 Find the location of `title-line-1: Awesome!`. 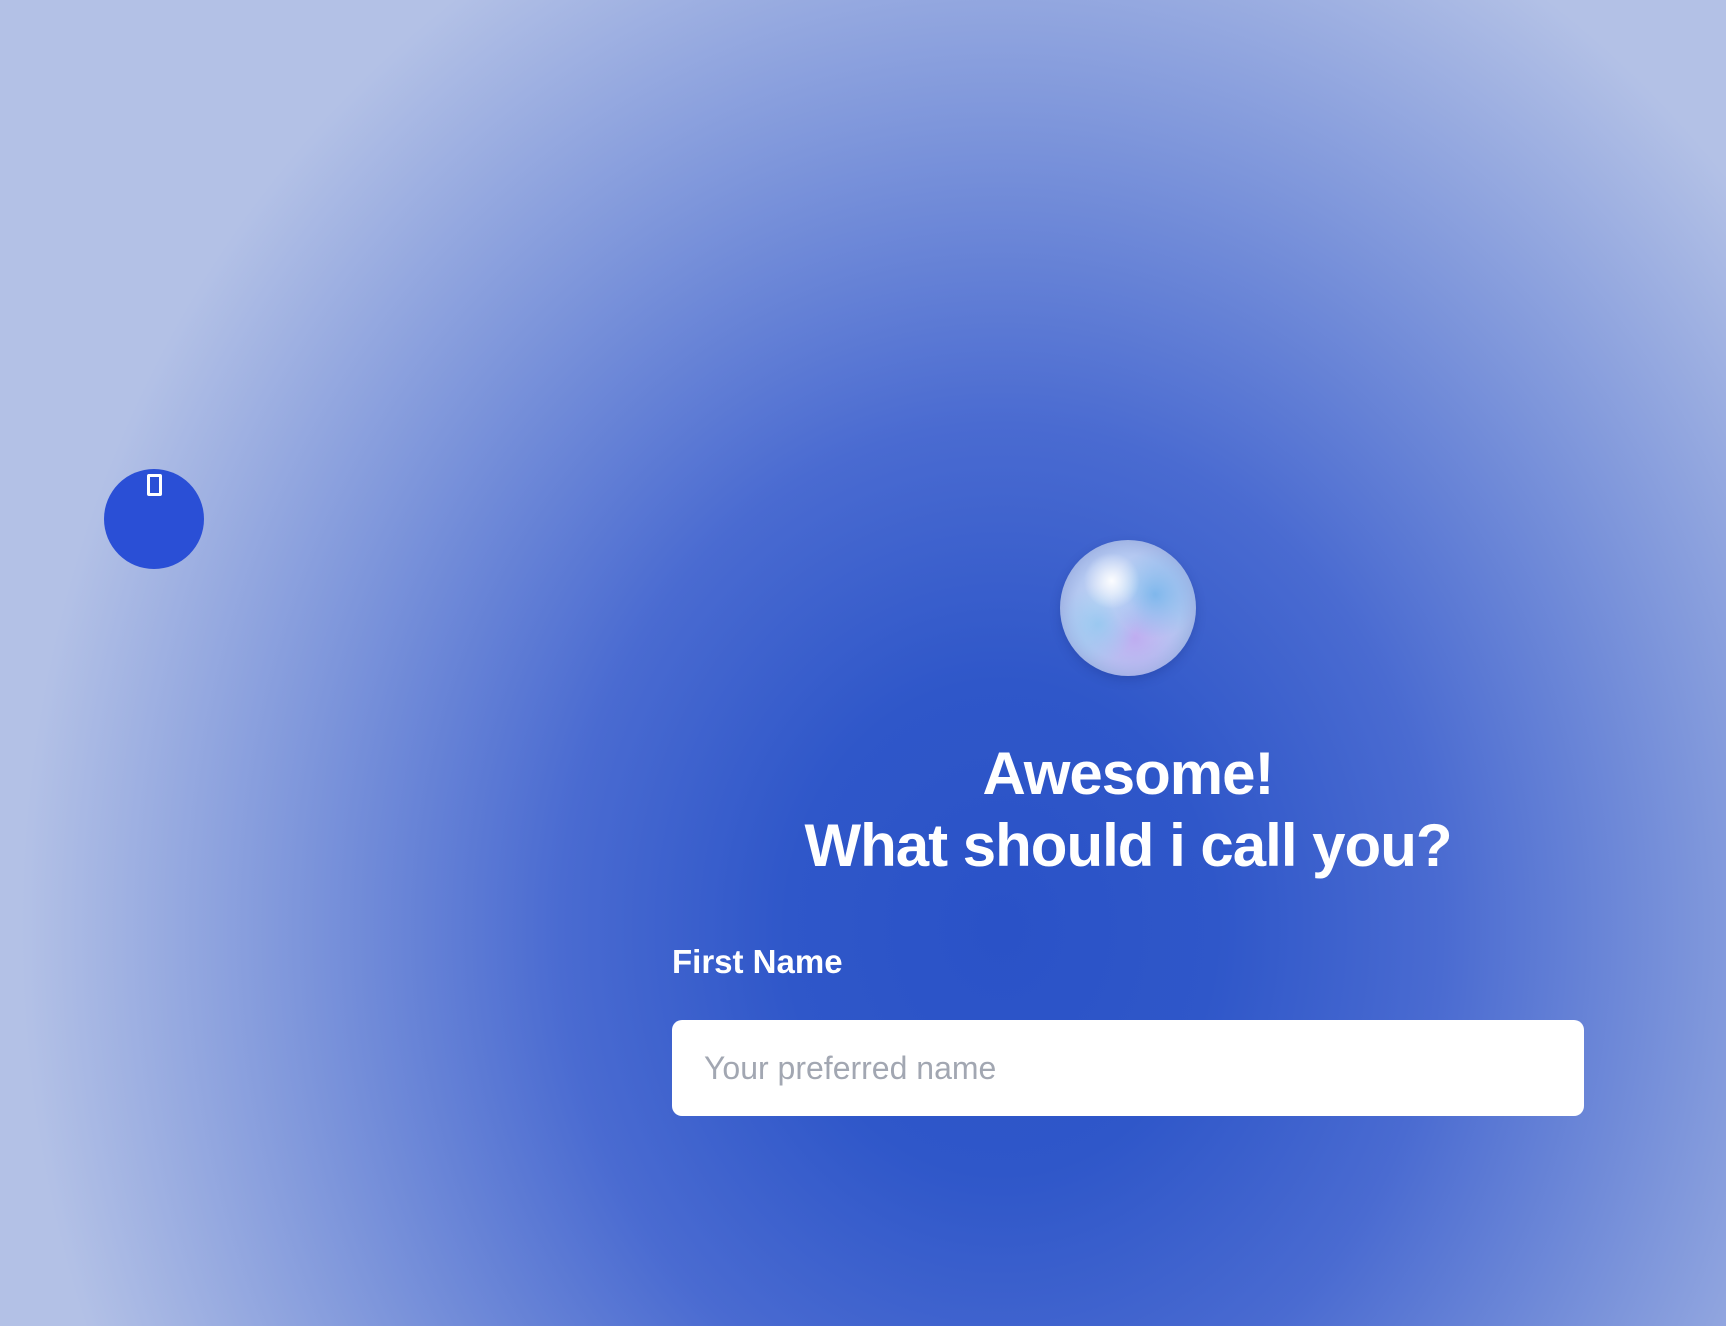

title-line-1: Awesome! is located at coordinates (1128, 773).